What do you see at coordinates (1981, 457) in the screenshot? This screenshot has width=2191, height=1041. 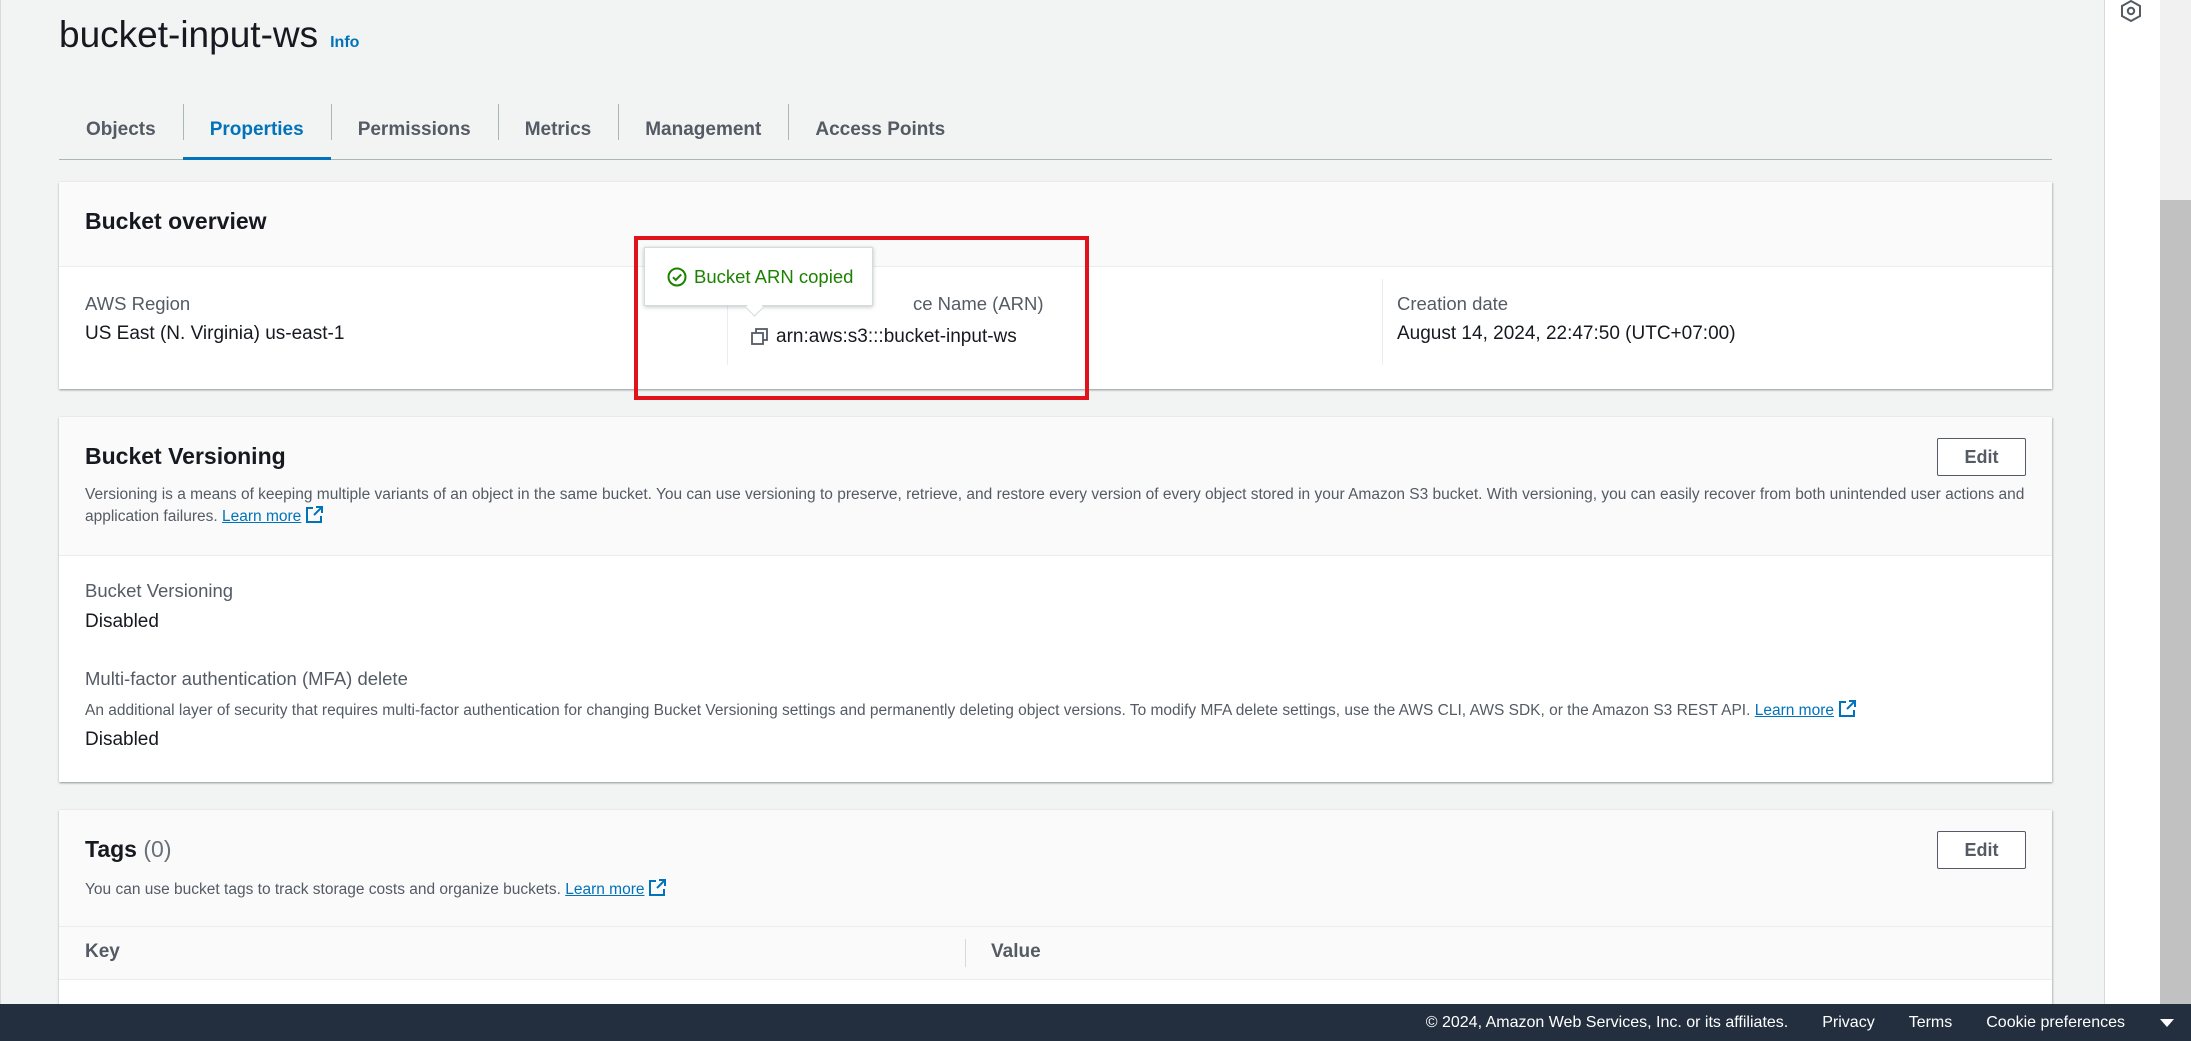 I see `versioning-edit-button: Edit` at bounding box center [1981, 457].